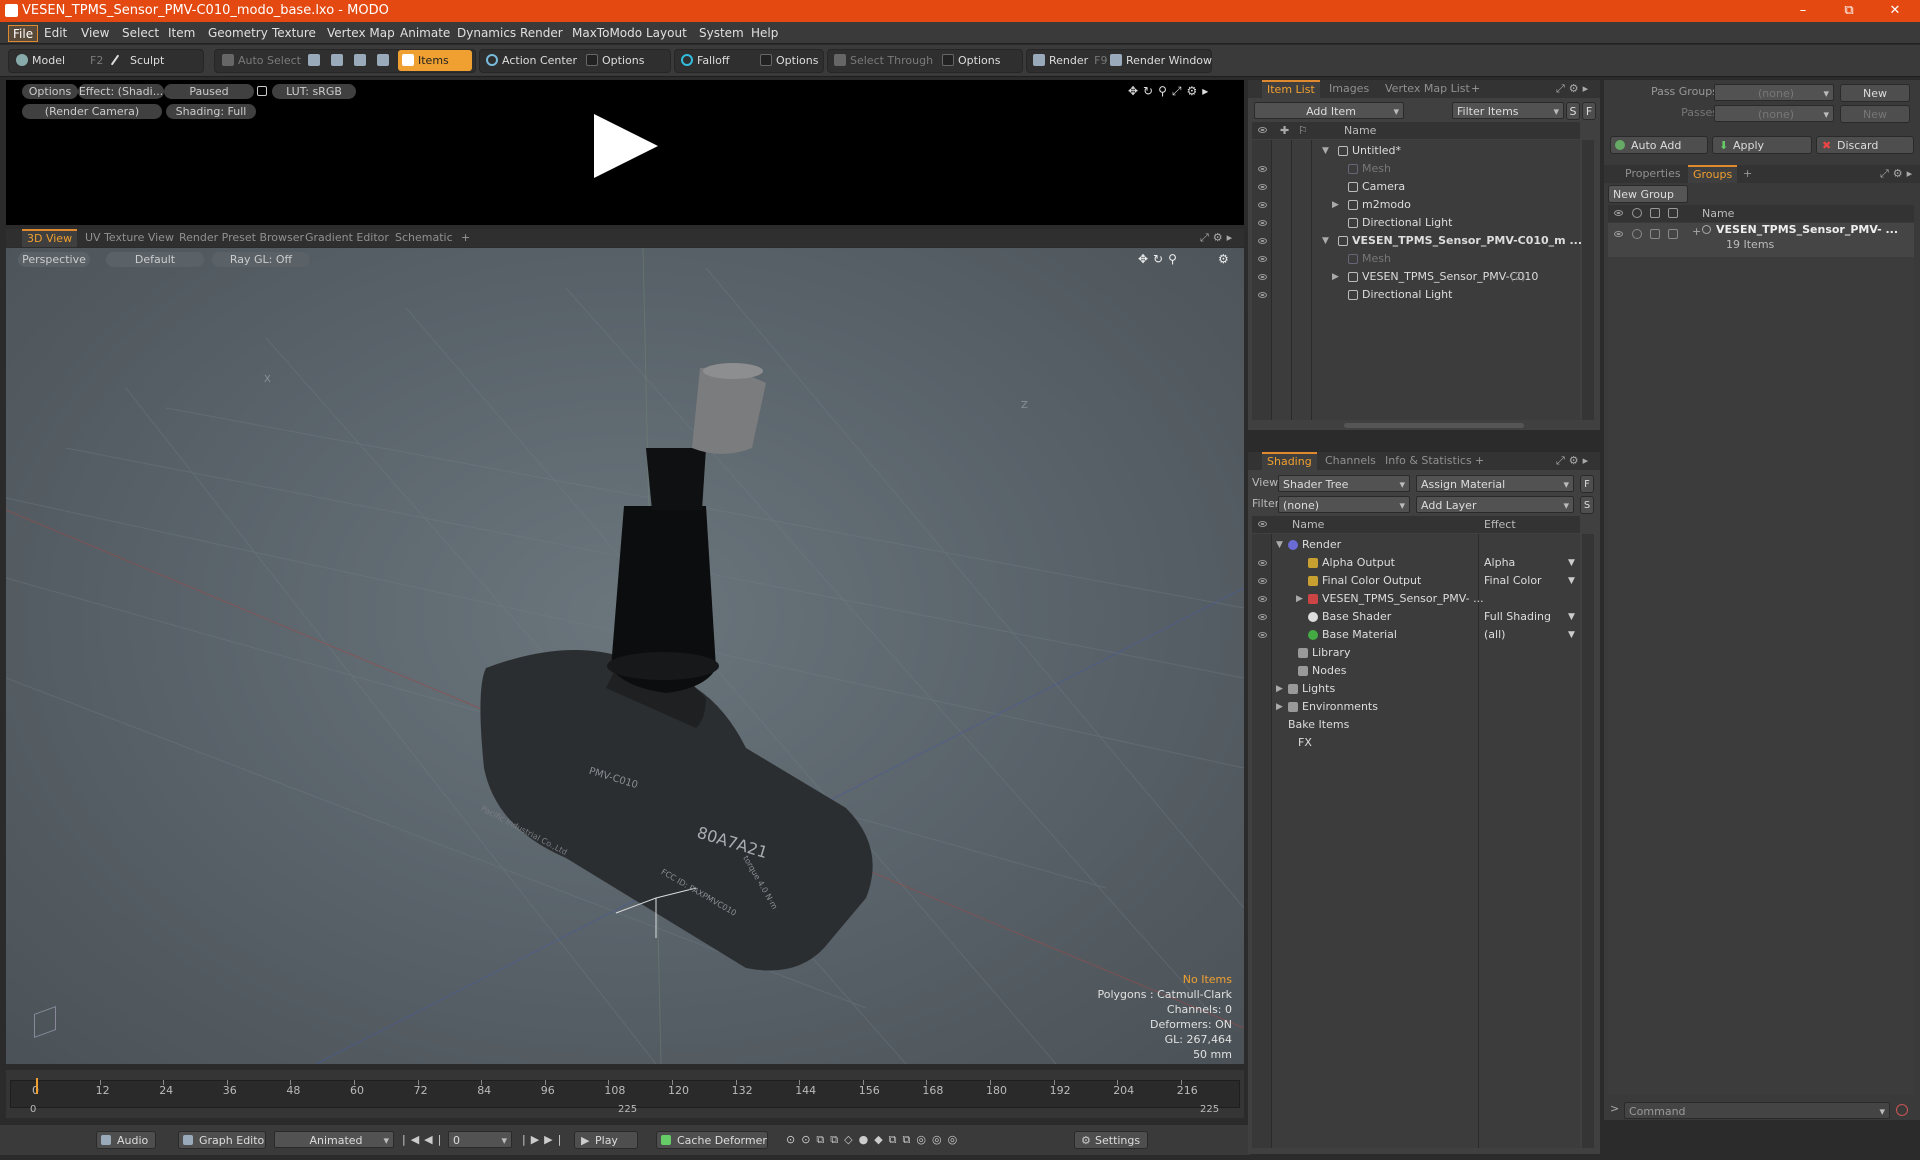 The width and height of the screenshot is (1920, 1160). I want to click on tab-groups: Groups, so click(1713, 174).